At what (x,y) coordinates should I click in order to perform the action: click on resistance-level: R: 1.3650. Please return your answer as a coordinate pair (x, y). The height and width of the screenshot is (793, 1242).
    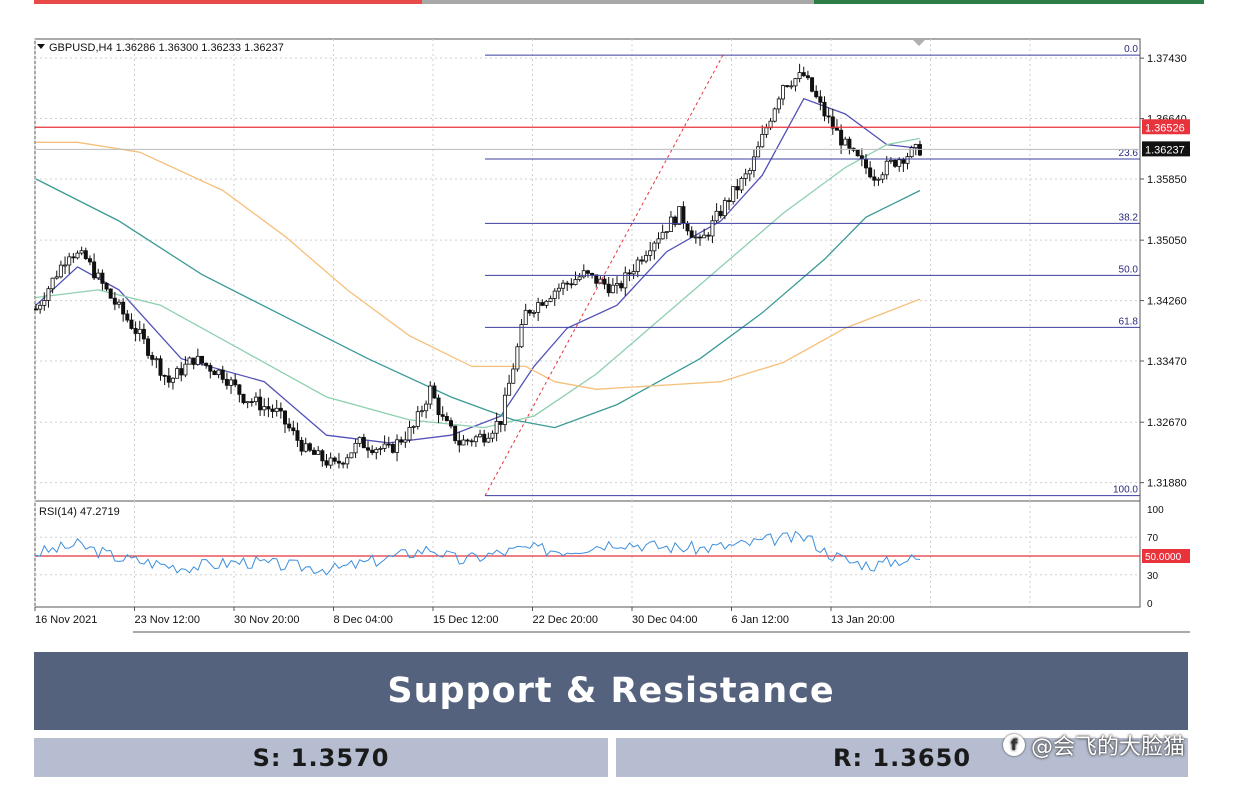
    Looking at the image, I should click on (902, 757).